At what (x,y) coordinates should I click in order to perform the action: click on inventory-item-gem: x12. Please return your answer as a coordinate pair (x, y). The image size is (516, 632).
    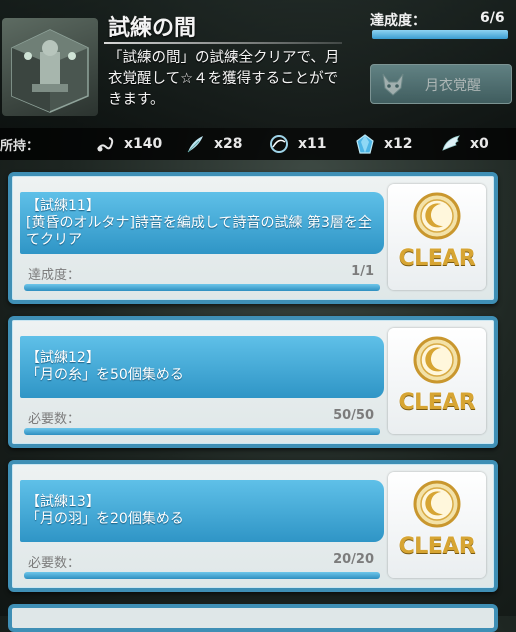
    Looking at the image, I should click on (383, 144).